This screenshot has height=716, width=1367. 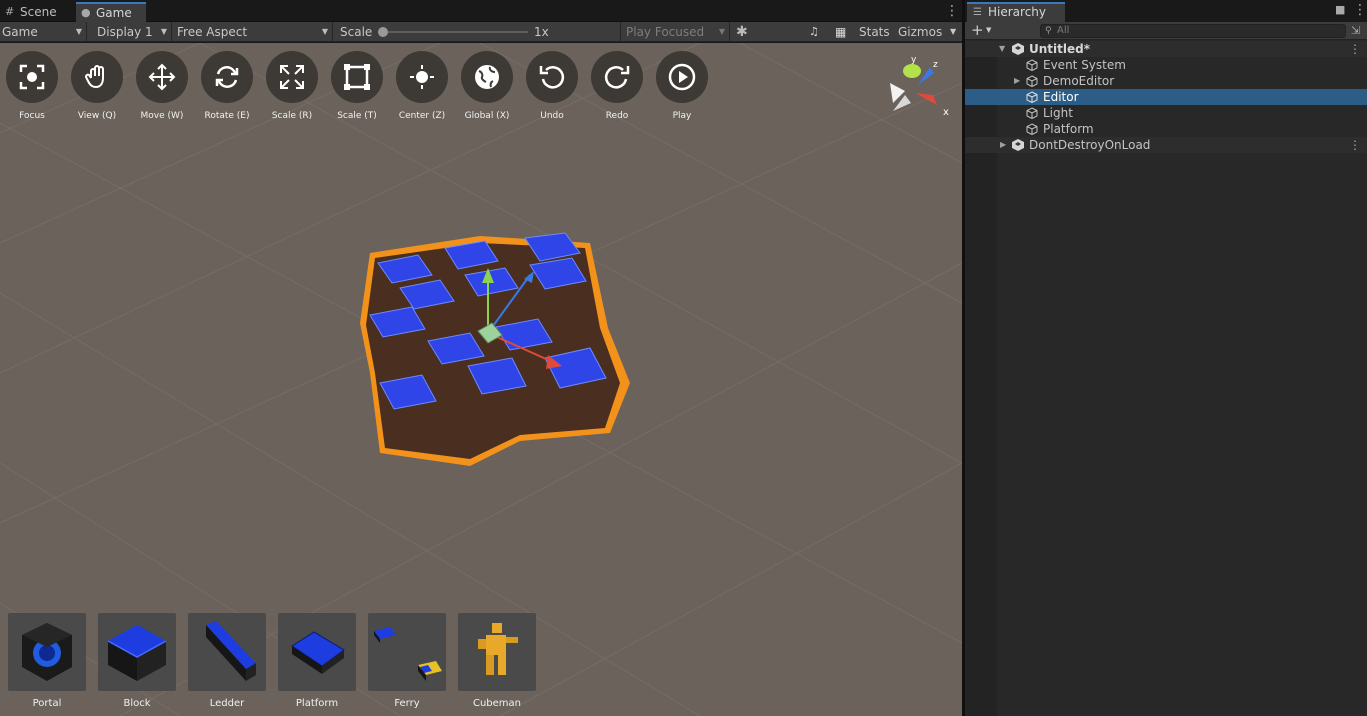 I want to click on tool-view-label: View (Q), so click(x=97, y=116).